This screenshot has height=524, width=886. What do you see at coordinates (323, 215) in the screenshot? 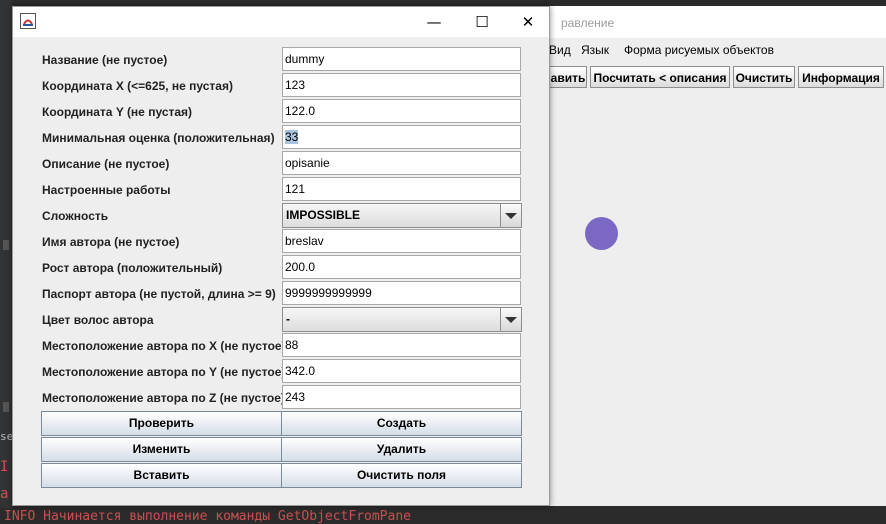
I see `difficulty-value: IMPOSSIBLE` at bounding box center [323, 215].